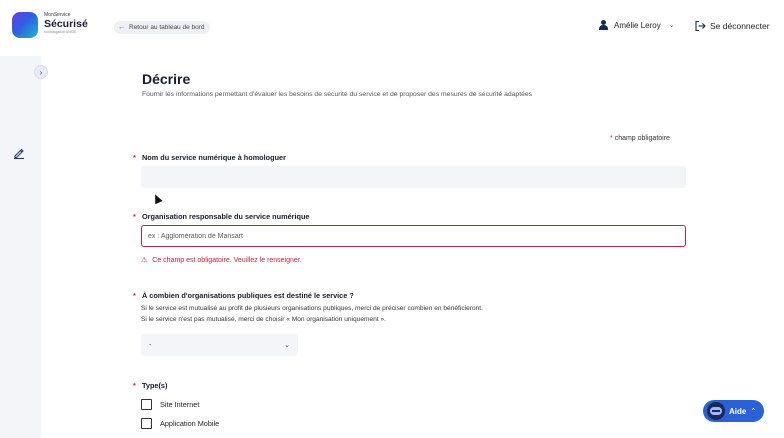  What do you see at coordinates (219, 345) in the screenshot?
I see `public-orgs-select: - ⌄` at bounding box center [219, 345].